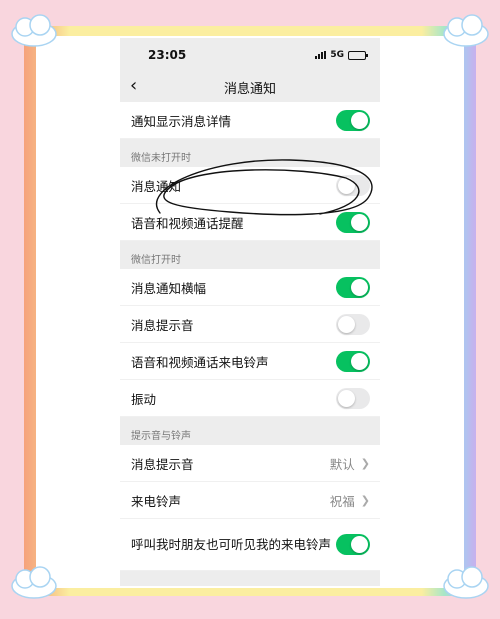 The height and width of the screenshot is (619, 500). What do you see at coordinates (231, 544) in the screenshot?
I see `setting-label: 呼叫我时朋友也可听见我的来电铃声` at bounding box center [231, 544].